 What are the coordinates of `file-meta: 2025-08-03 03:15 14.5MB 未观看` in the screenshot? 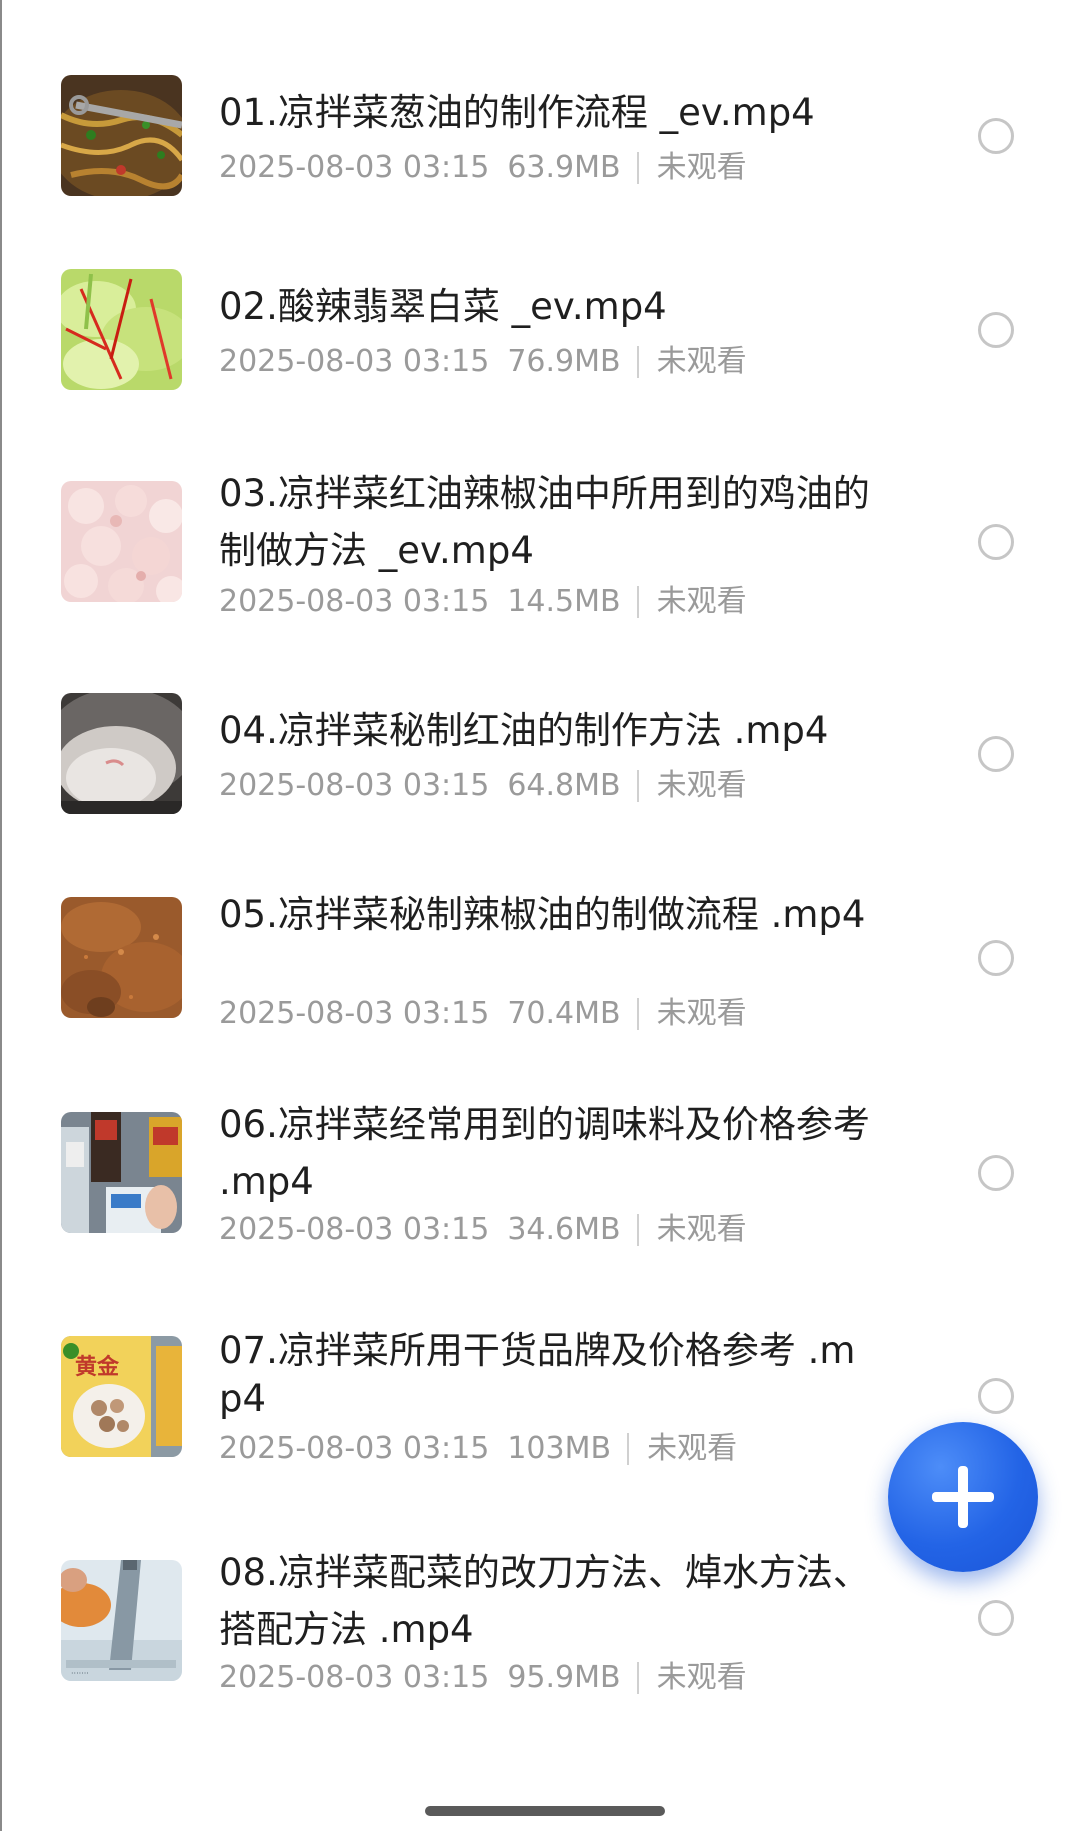 It's located at (483, 602).